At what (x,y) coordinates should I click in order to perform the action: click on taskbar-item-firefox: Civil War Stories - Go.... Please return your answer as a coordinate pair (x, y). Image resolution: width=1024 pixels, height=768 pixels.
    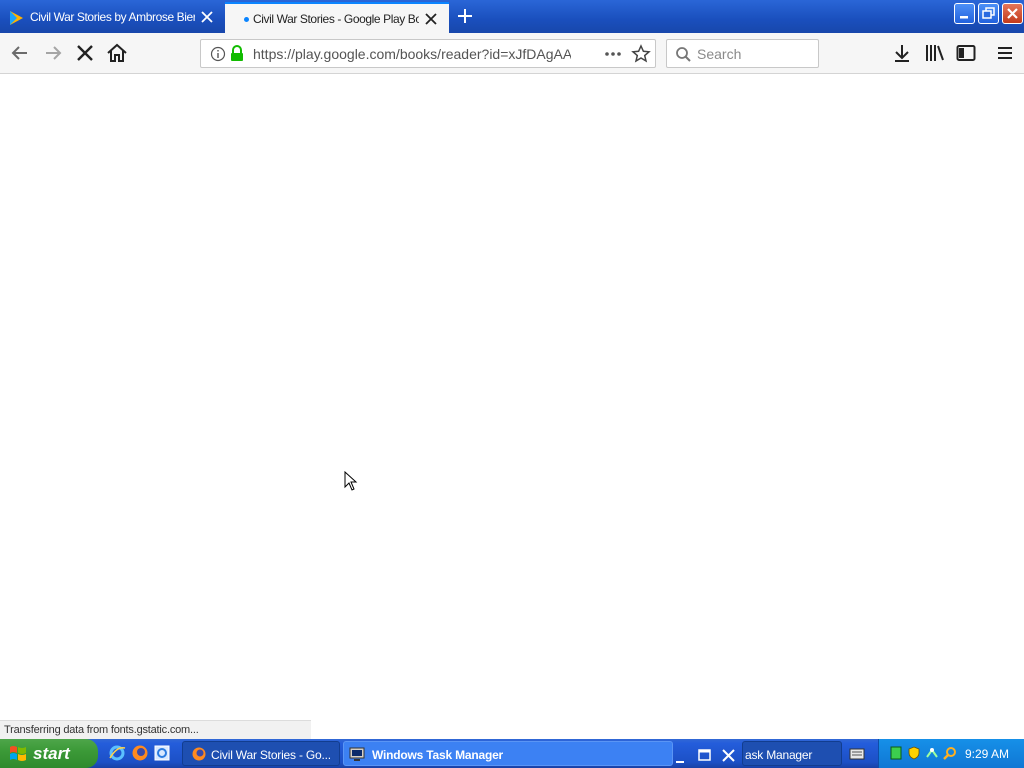
    Looking at the image, I should click on (261, 753).